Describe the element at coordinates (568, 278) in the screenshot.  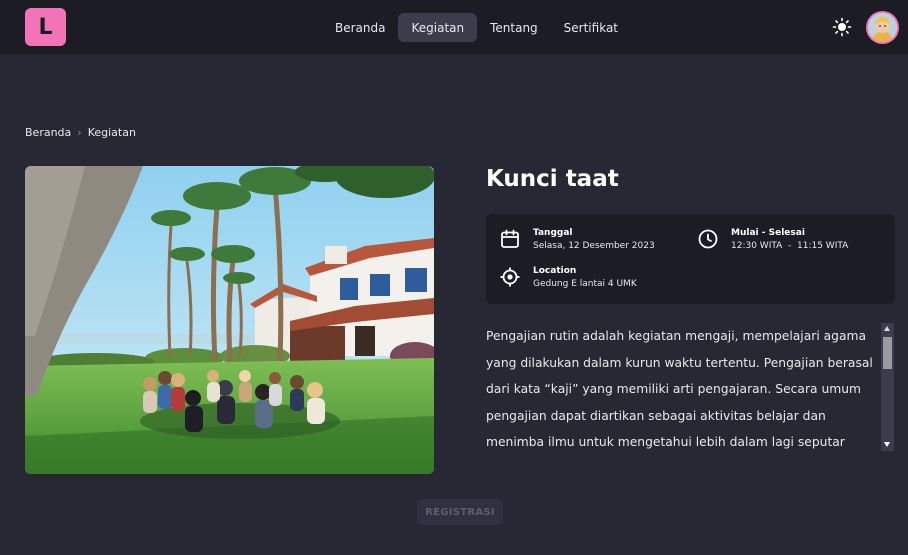
I see `location-info: Location Gedung E lantai 4 UMK` at that location.